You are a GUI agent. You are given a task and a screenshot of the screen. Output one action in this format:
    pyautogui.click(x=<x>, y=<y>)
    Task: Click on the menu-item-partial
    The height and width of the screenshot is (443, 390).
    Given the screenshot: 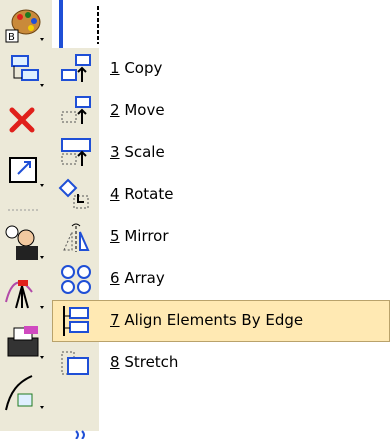 What is the action you would take?
    pyautogui.click(x=221, y=432)
    